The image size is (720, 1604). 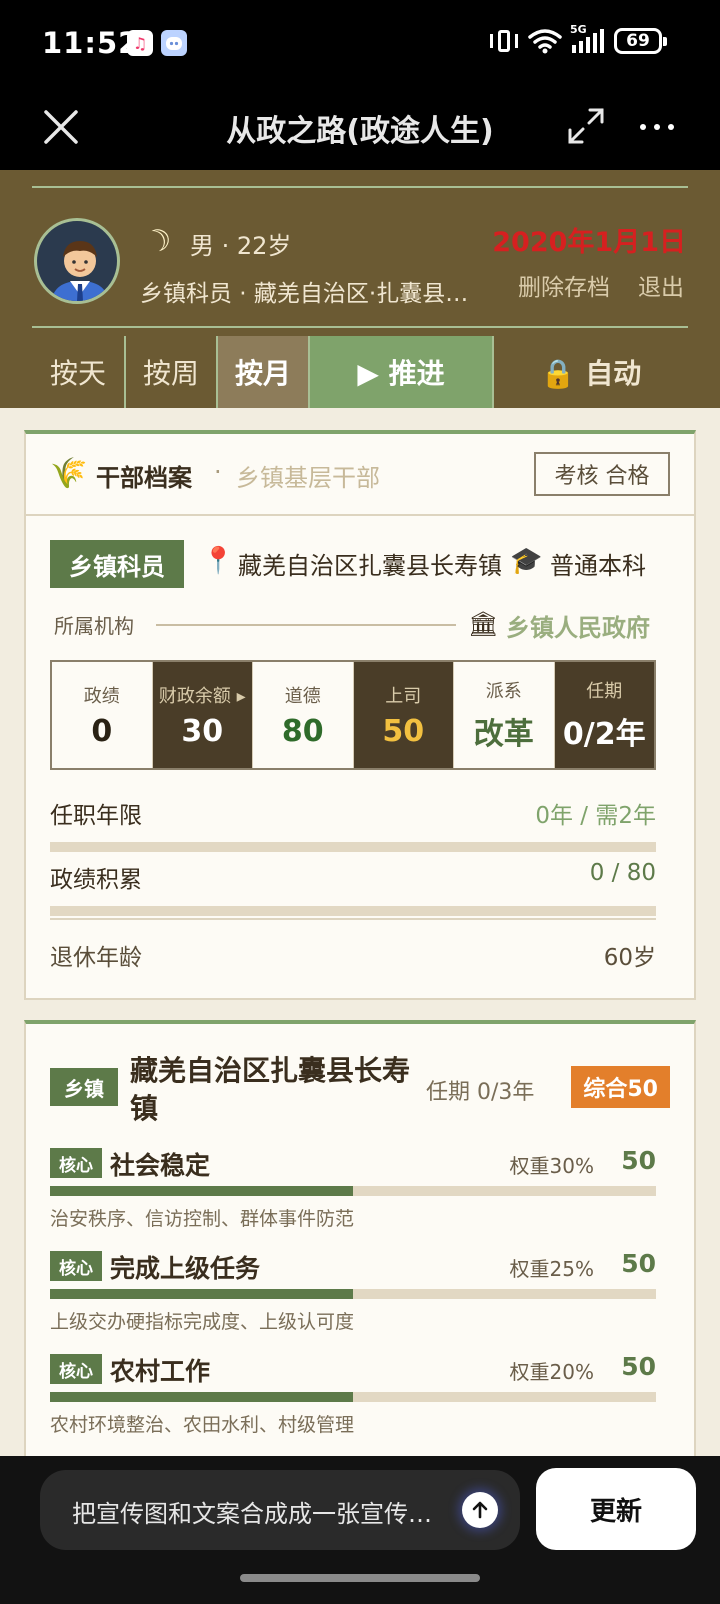 What do you see at coordinates (360, 1578) in the screenshot?
I see `home-indicator` at bounding box center [360, 1578].